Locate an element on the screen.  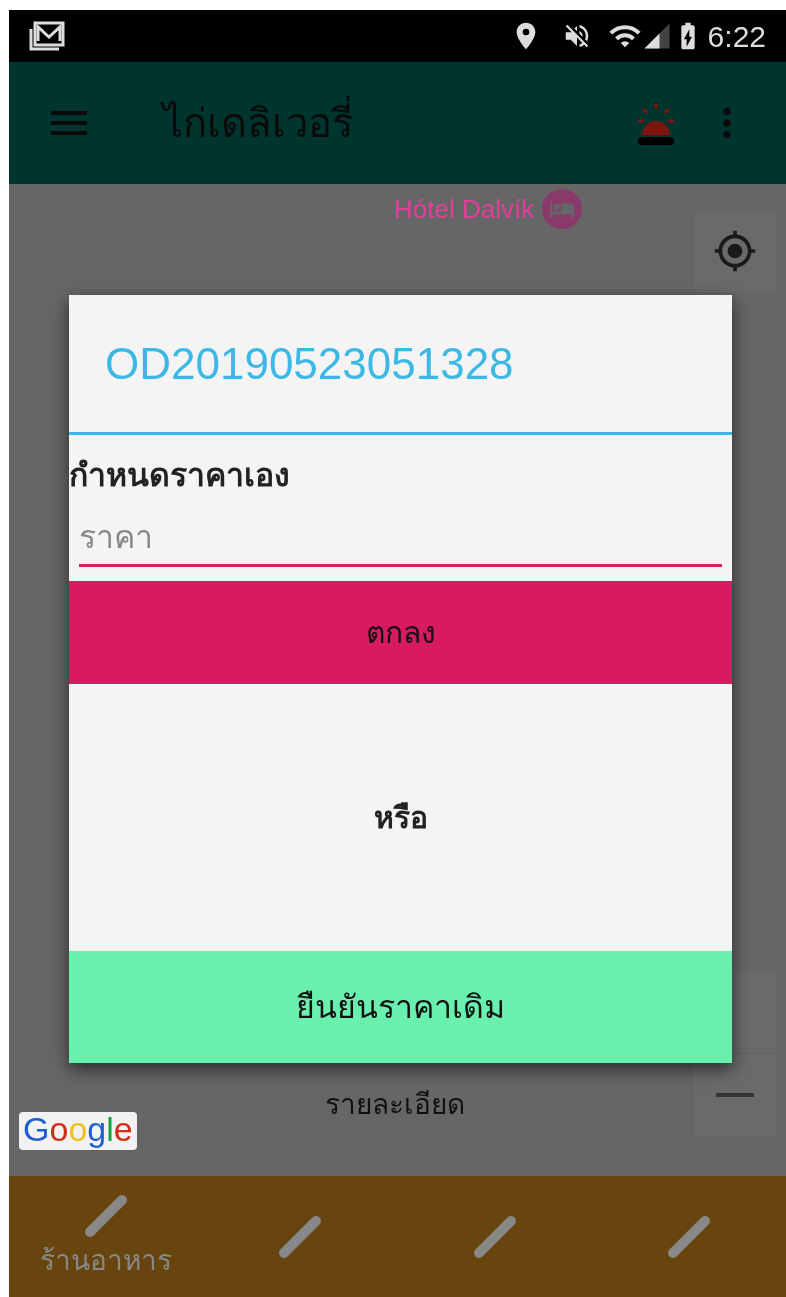
zoom-out-button is located at coordinates (735, 1095).